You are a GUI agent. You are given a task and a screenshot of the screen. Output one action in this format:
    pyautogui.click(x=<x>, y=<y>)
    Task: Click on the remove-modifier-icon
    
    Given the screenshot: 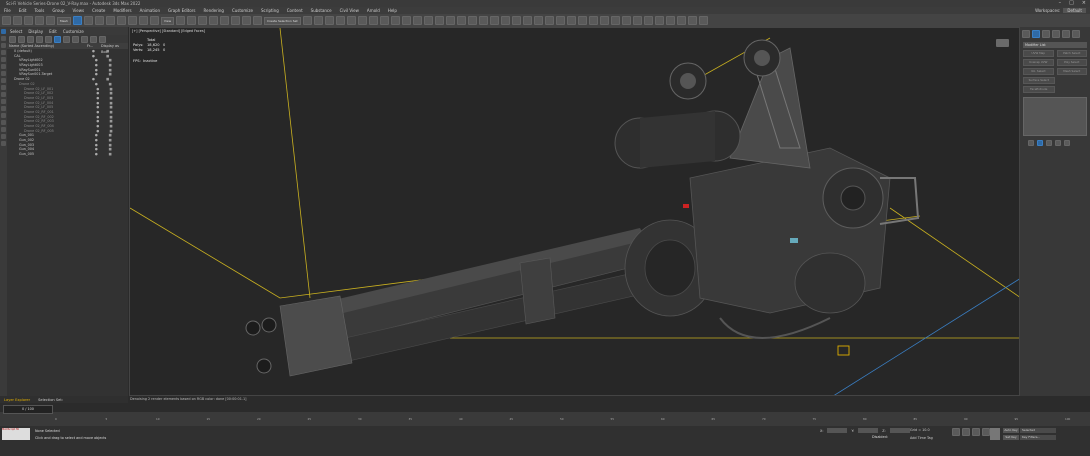 What is the action you would take?
    pyautogui.click(x=1058, y=143)
    